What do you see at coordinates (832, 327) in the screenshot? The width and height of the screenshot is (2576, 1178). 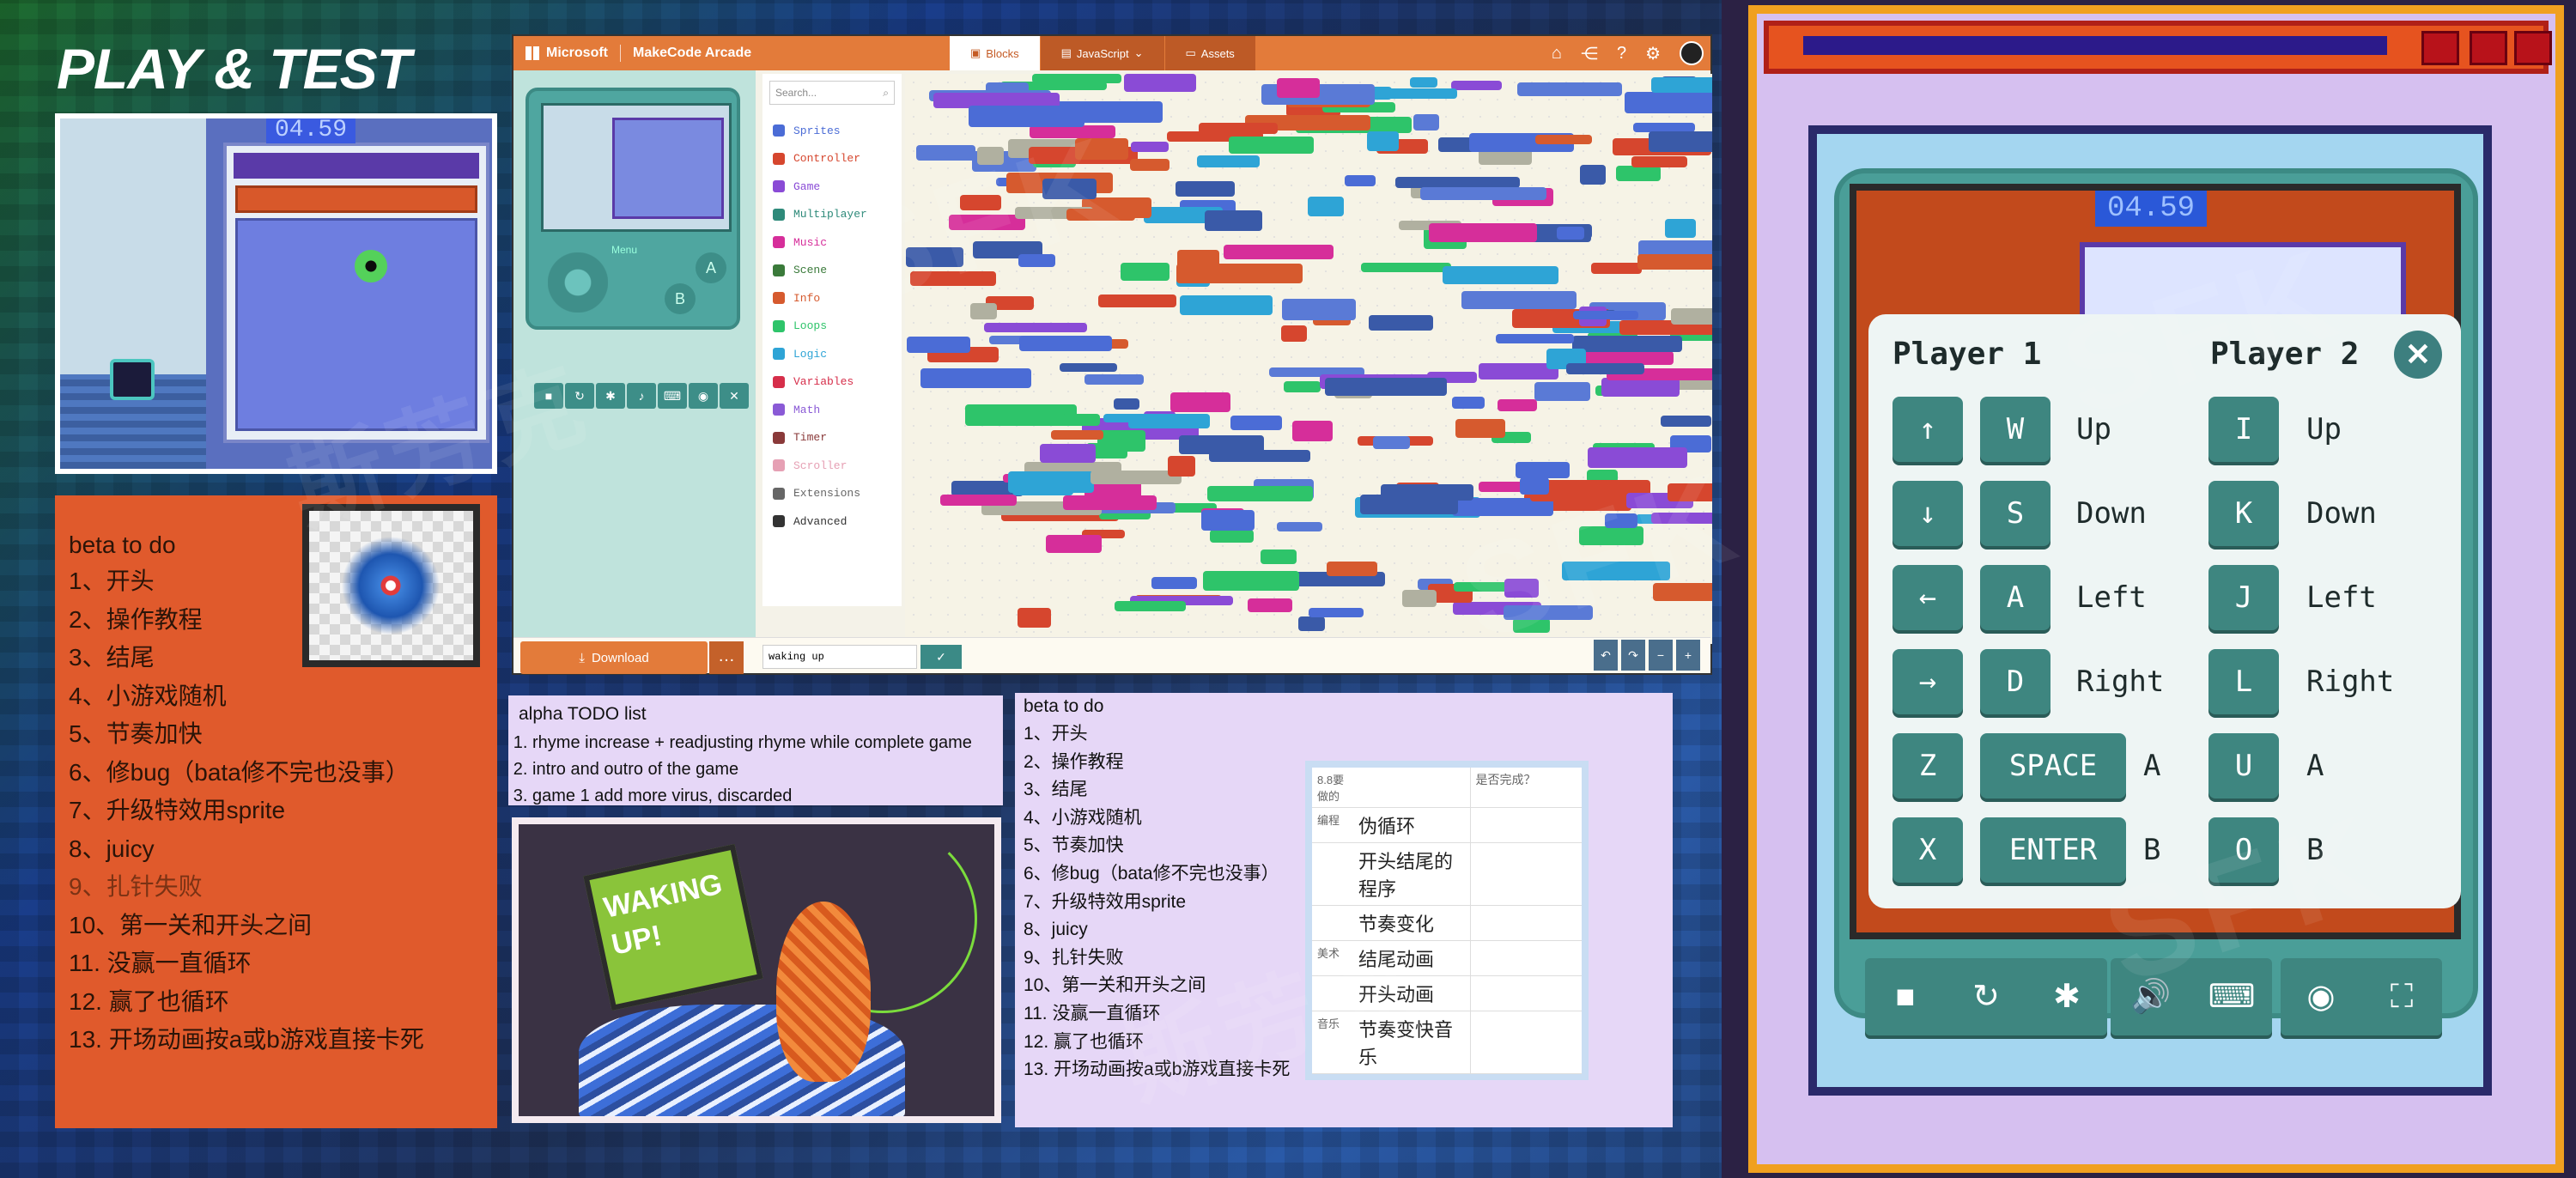 I see `toolbox-category-loops: Loops` at bounding box center [832, 327].